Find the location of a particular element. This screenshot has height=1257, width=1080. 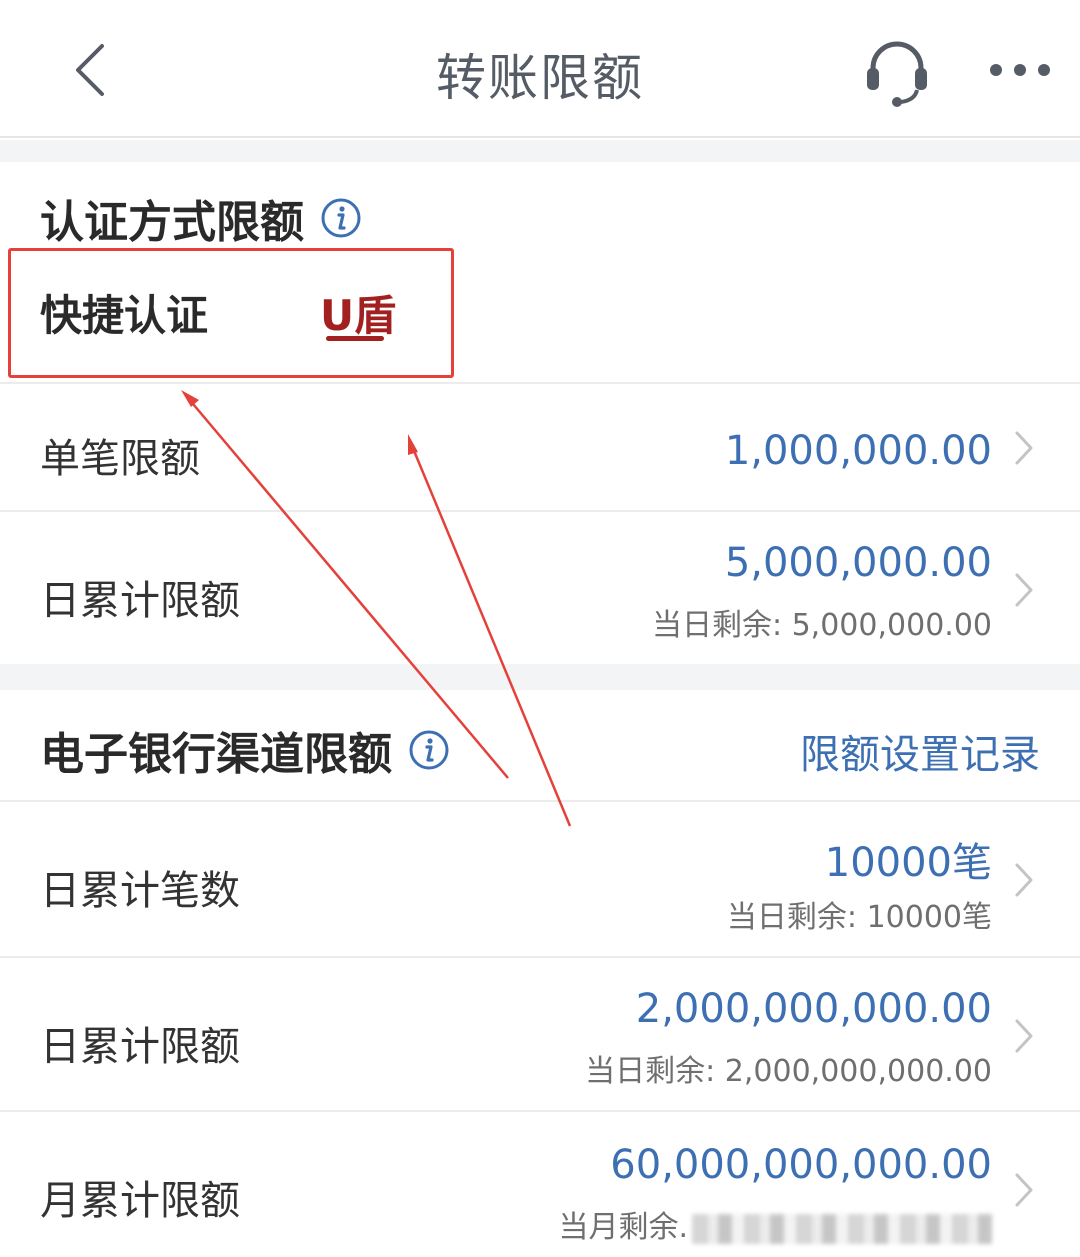

row-remaining-redacted: 当月剩余. is located at coordinates (775, 1224).